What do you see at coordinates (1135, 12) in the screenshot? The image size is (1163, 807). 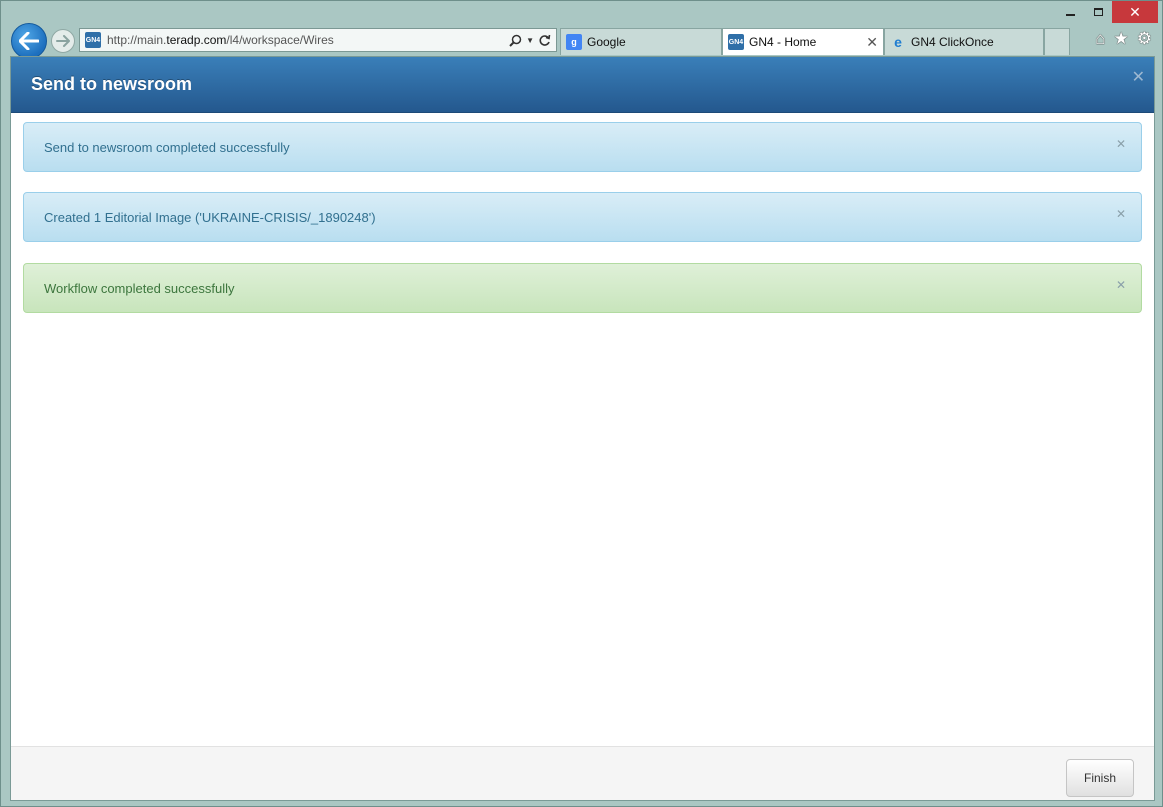 I see `close-window-button: ✕` at bounding box center [1135, 12].